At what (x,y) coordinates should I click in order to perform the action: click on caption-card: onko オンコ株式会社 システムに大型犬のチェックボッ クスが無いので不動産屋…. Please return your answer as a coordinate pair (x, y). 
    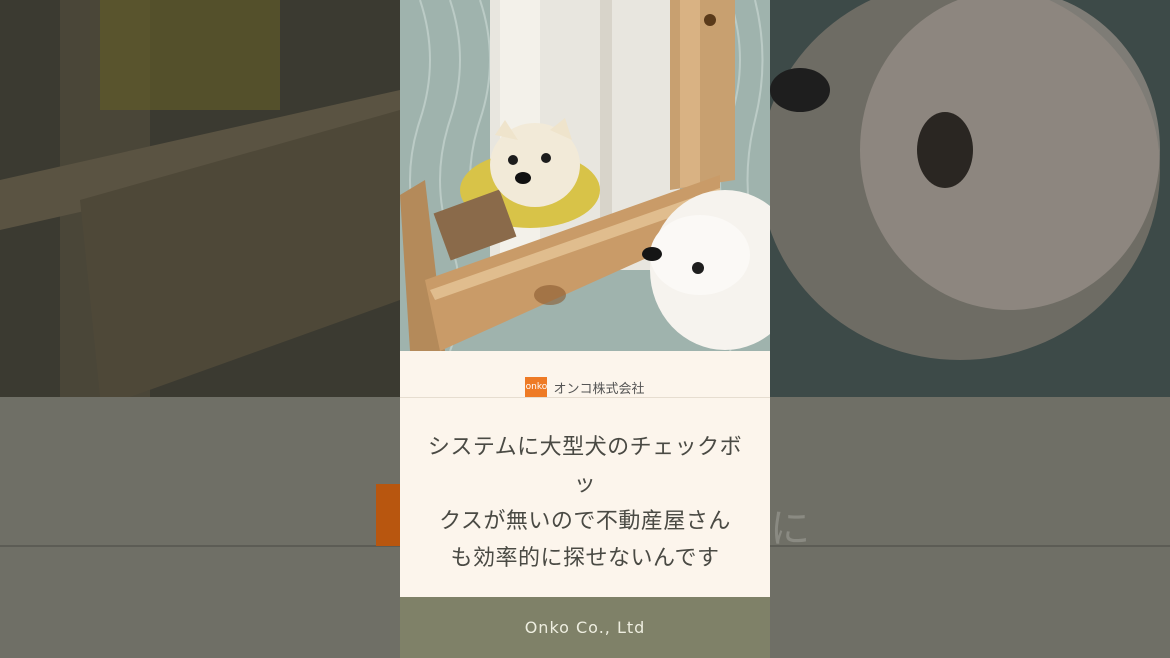
    Looking at the image, I should click on (585, 474).